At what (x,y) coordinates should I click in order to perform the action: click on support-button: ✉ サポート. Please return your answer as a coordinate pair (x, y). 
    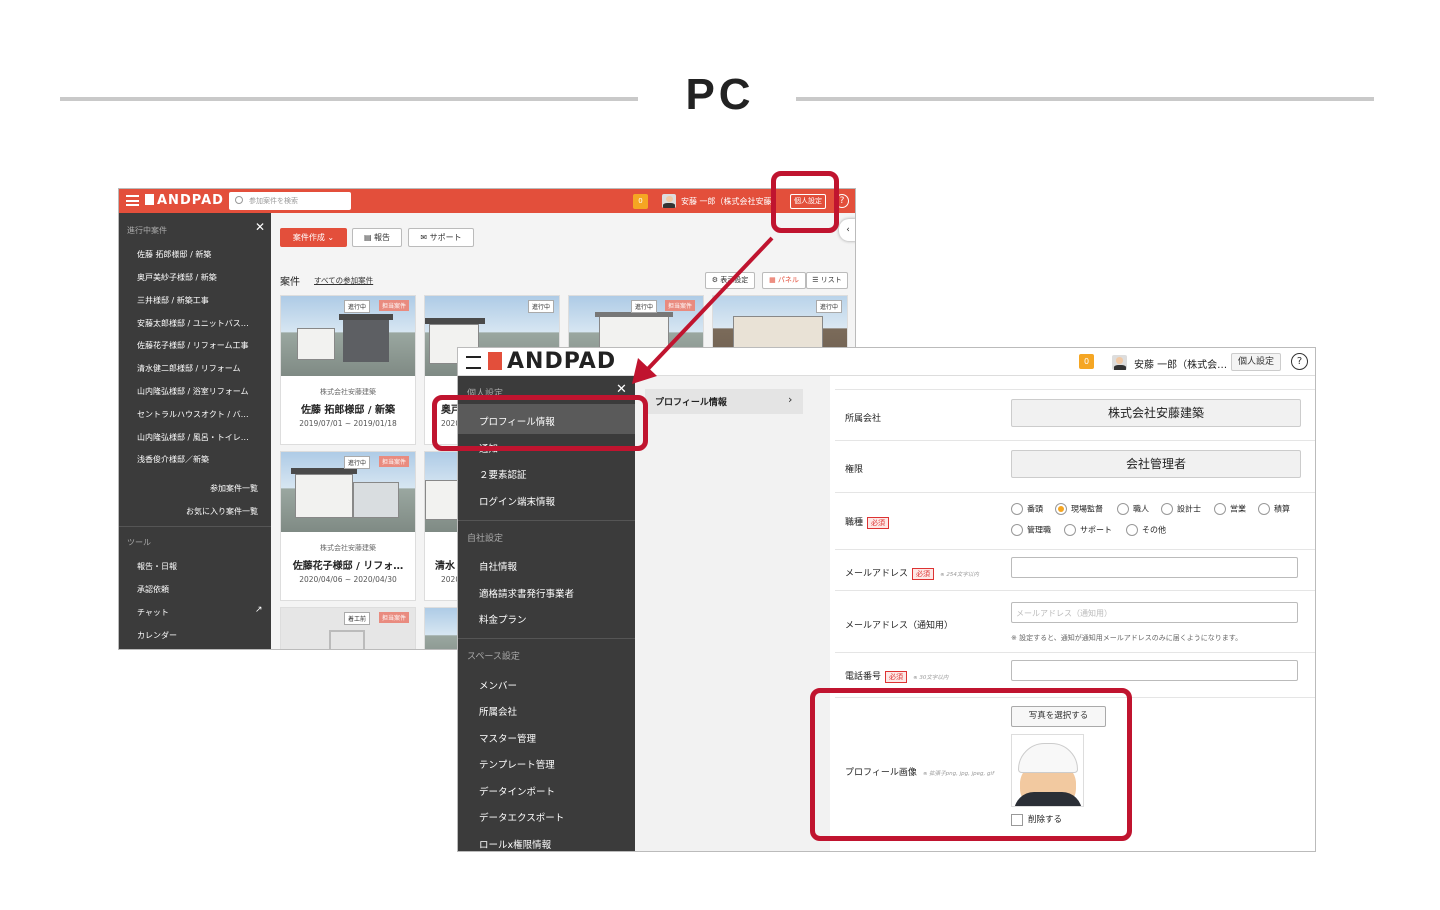
    Looking at the image, I should click on (441, 237).